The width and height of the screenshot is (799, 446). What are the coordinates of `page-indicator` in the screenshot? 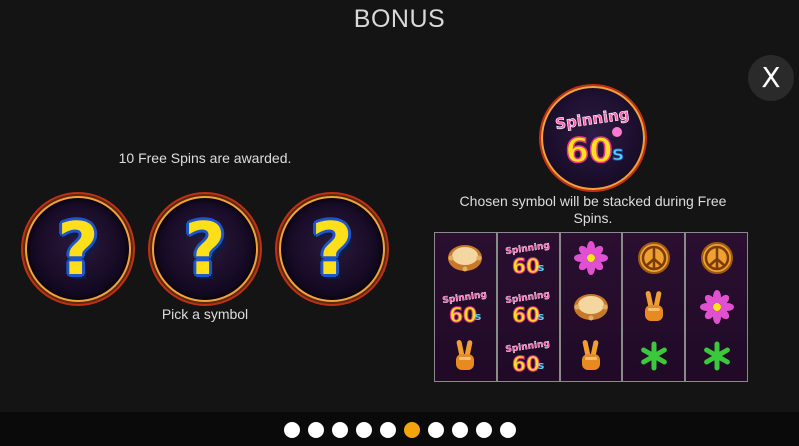 It's located at (399, 430).